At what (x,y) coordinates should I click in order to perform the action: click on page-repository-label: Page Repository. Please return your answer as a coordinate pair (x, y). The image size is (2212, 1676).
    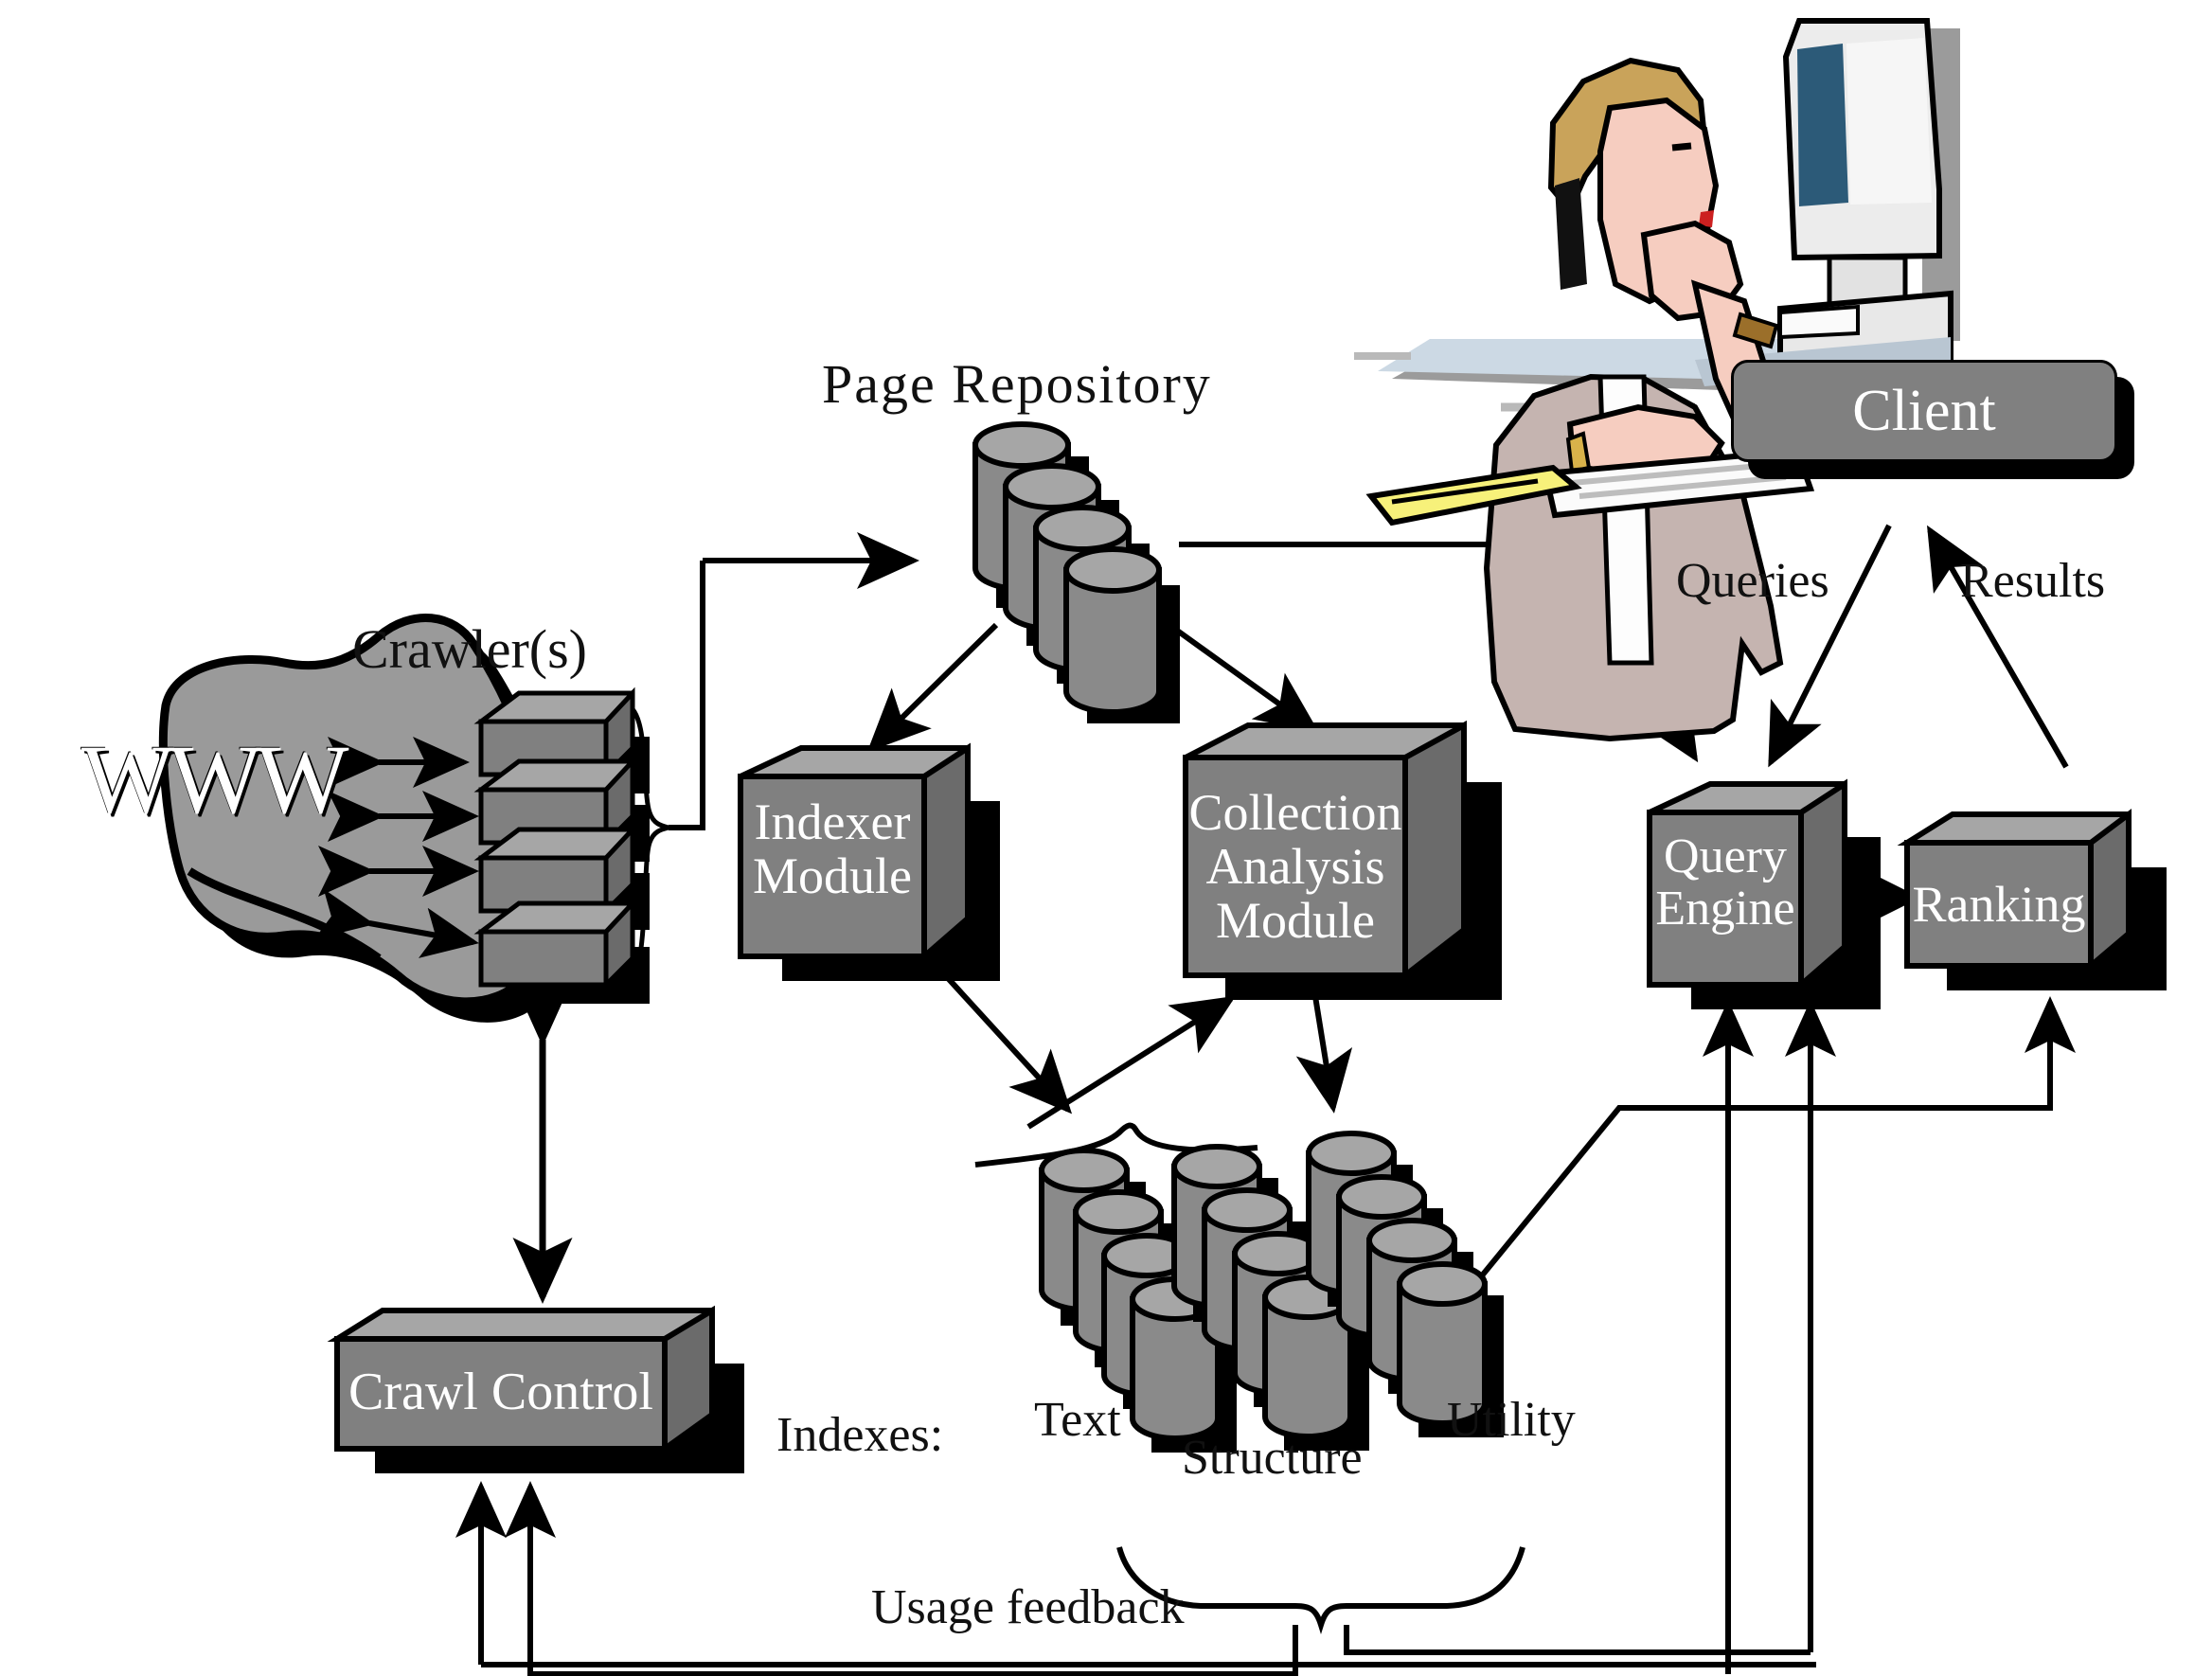
    Looking at the image, I should click on (1017, 384).